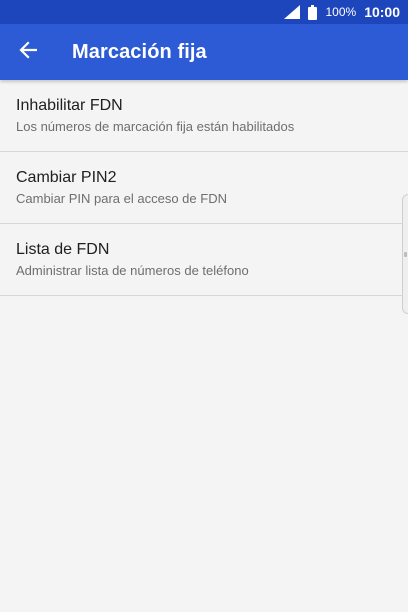 The image size is (408, 612). Describe the element at coordinates (139, 51) in the screenshot. I see `page-title: Marcación fija` at that location.